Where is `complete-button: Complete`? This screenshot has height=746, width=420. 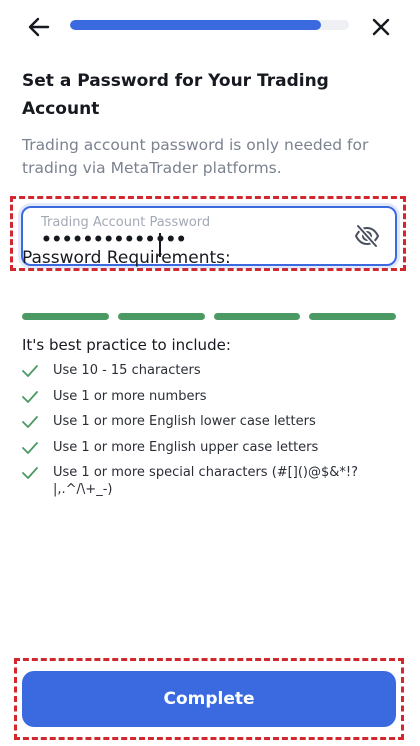
complete-button: Complete is located at coordinates (209, 699).